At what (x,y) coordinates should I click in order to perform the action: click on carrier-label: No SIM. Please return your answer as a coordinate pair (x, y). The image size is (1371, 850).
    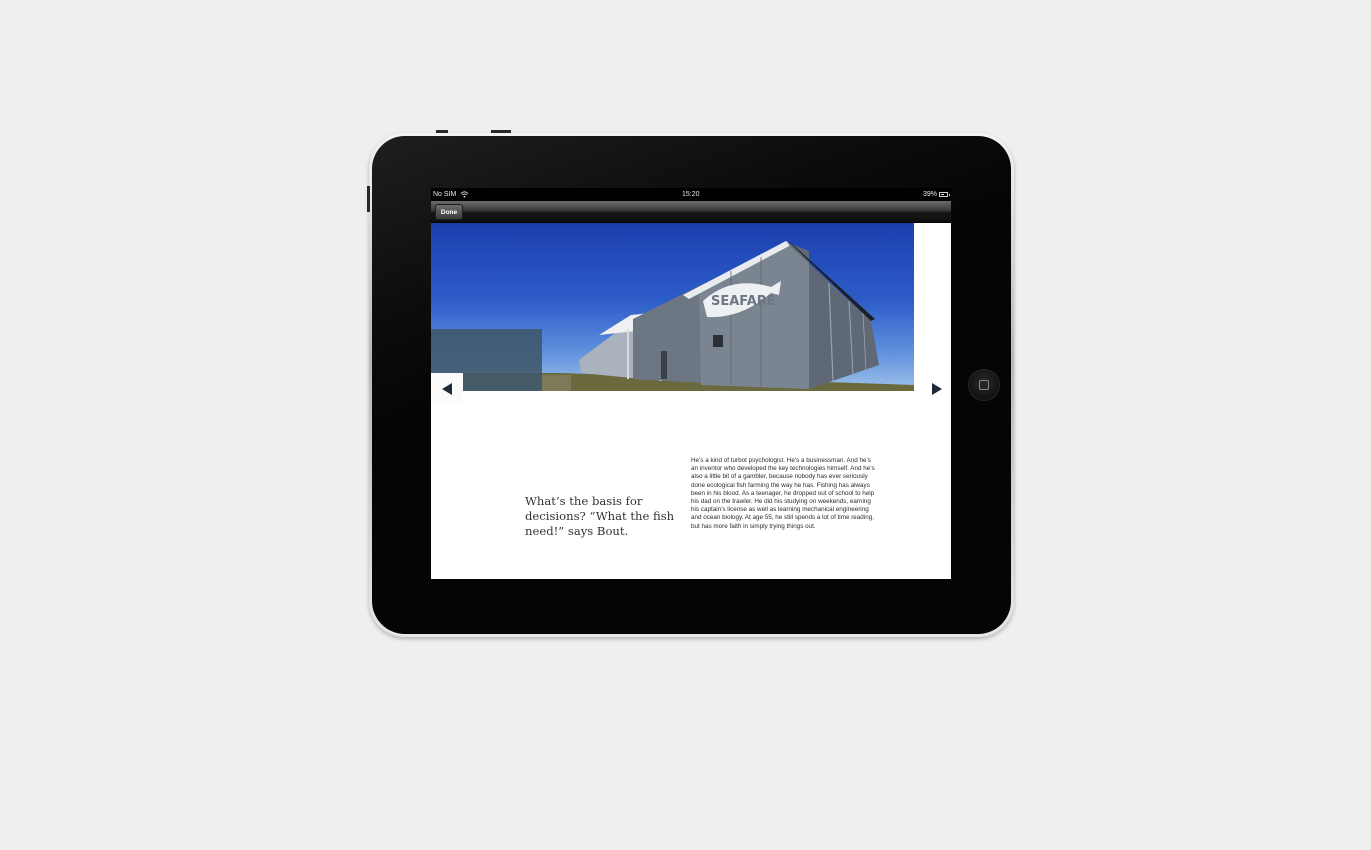
    Looking at the image, I should click on (445, 194).